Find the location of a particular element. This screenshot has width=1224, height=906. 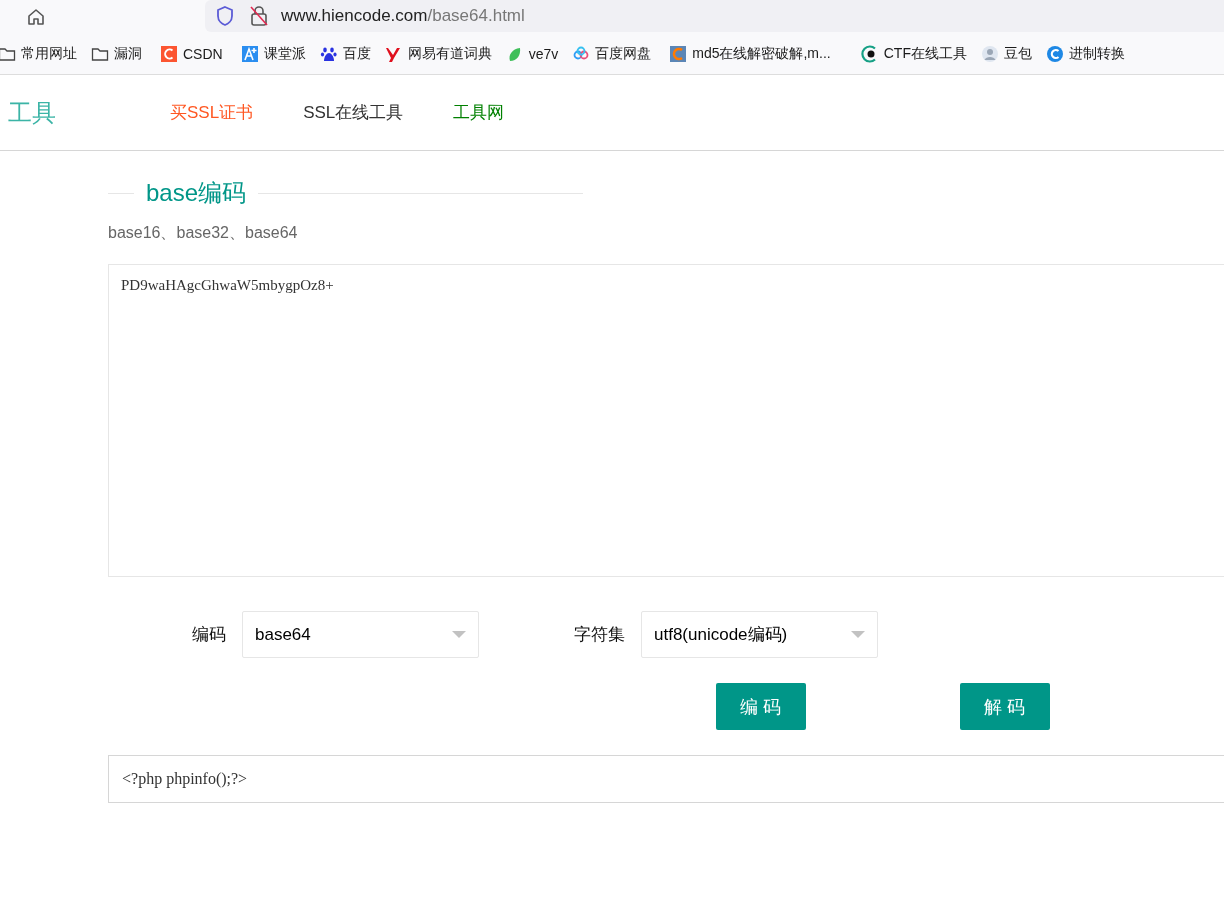

home-icon is located at coordinates (36, 17).